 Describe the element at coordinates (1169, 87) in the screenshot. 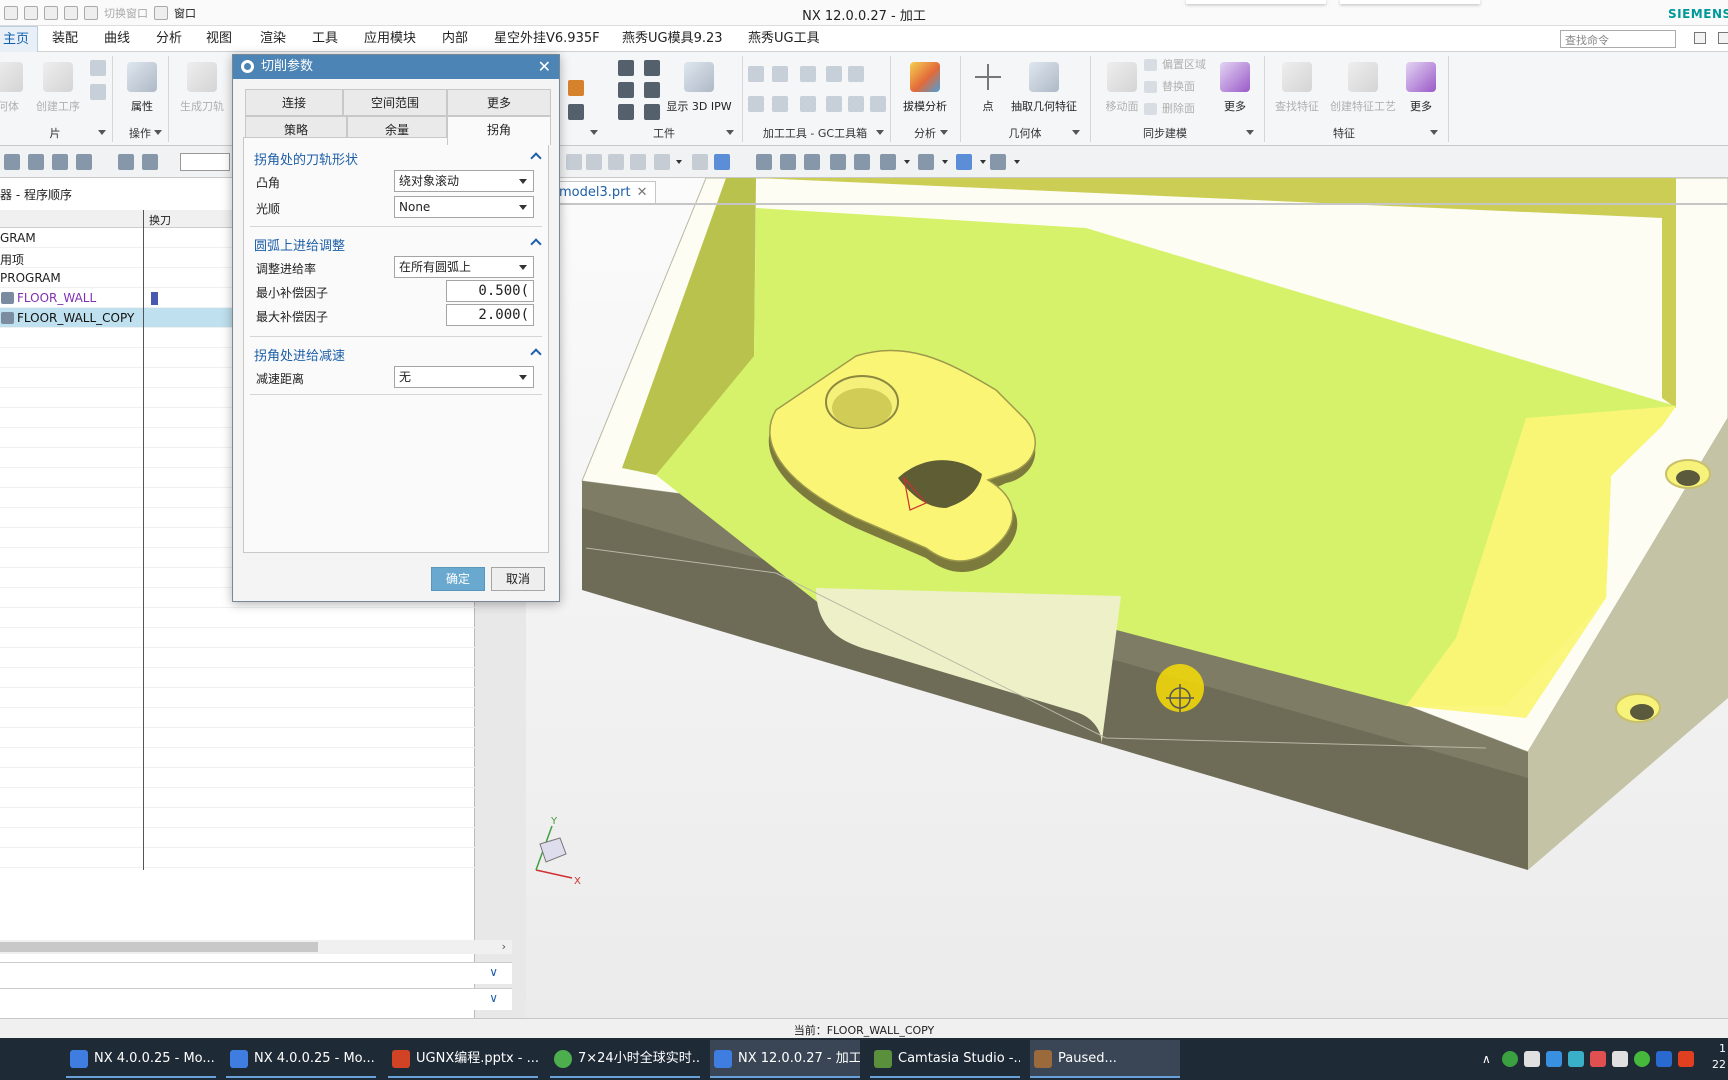

I see `replace-face-button: 替换面` at that location.